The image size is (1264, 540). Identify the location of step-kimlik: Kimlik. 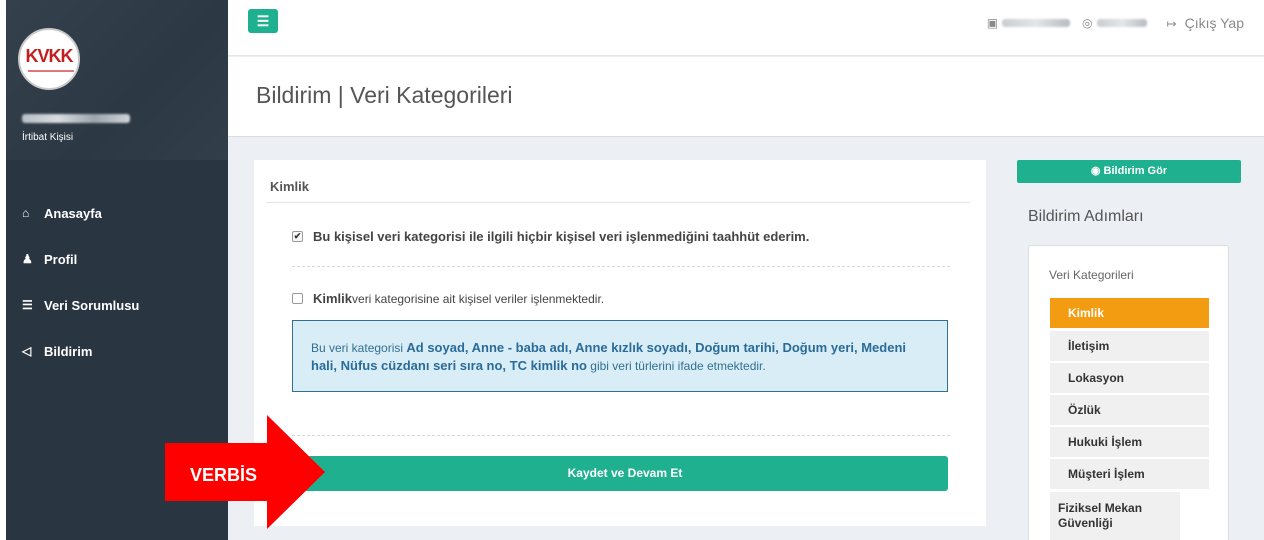
(1129, 313).